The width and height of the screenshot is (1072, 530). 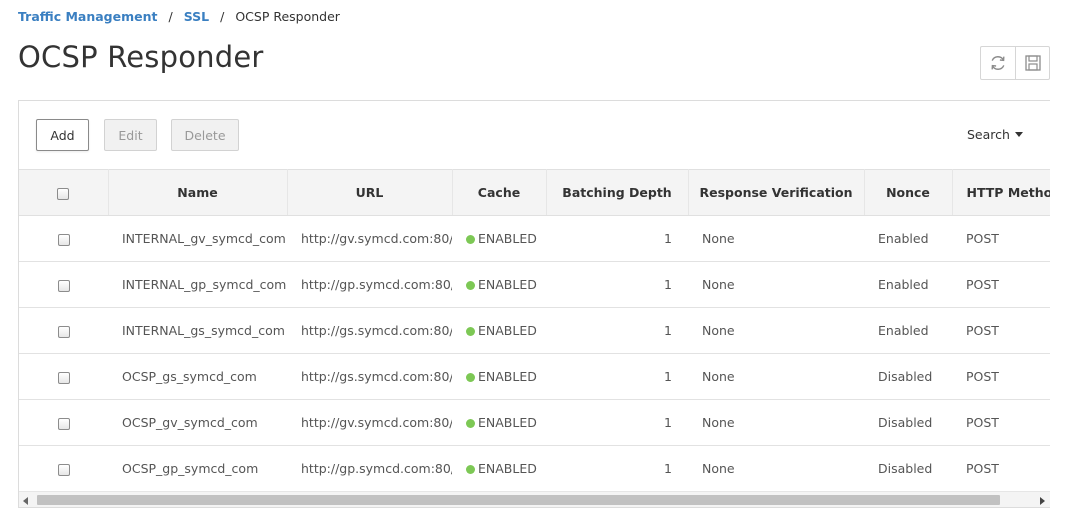 I want to click on cell-name: INTERNAL_gp_symcd_com, so click(x=204, y=284).